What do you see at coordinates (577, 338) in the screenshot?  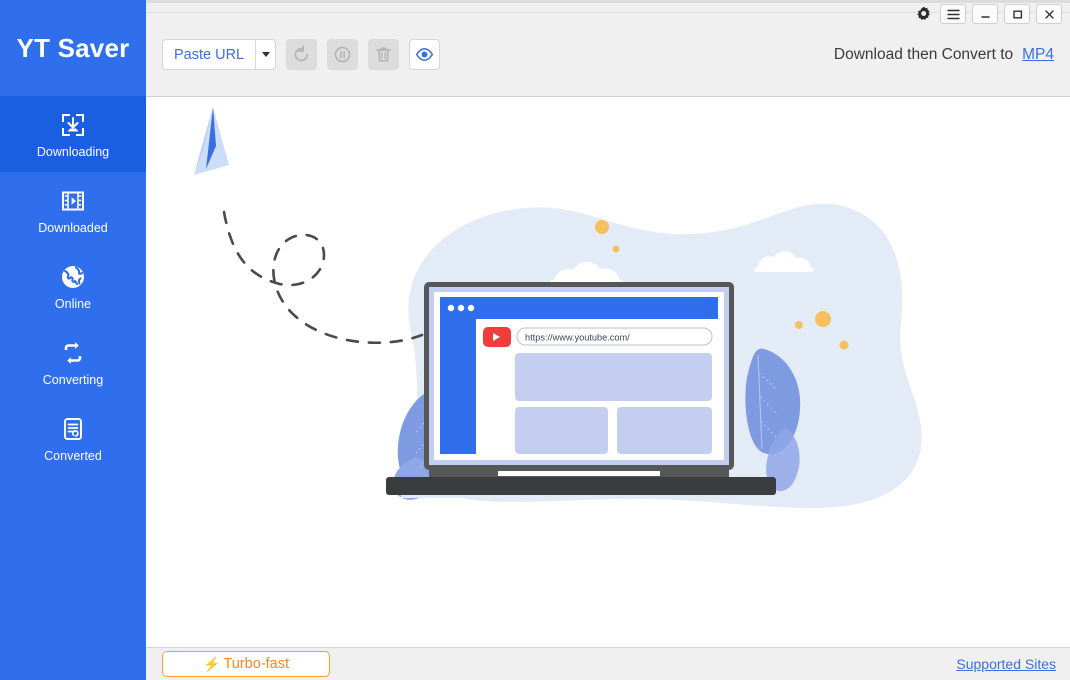 I see `browser-url-text: https://www.youtube.com/` at bounding box center [577, 338].